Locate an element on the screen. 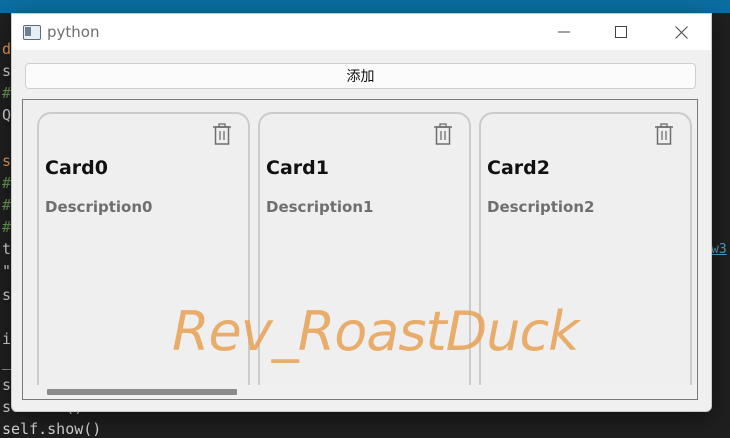 The height and width of the screenshot is (438, 730). scrollbar-thumb is located at coordinates (142, 392).